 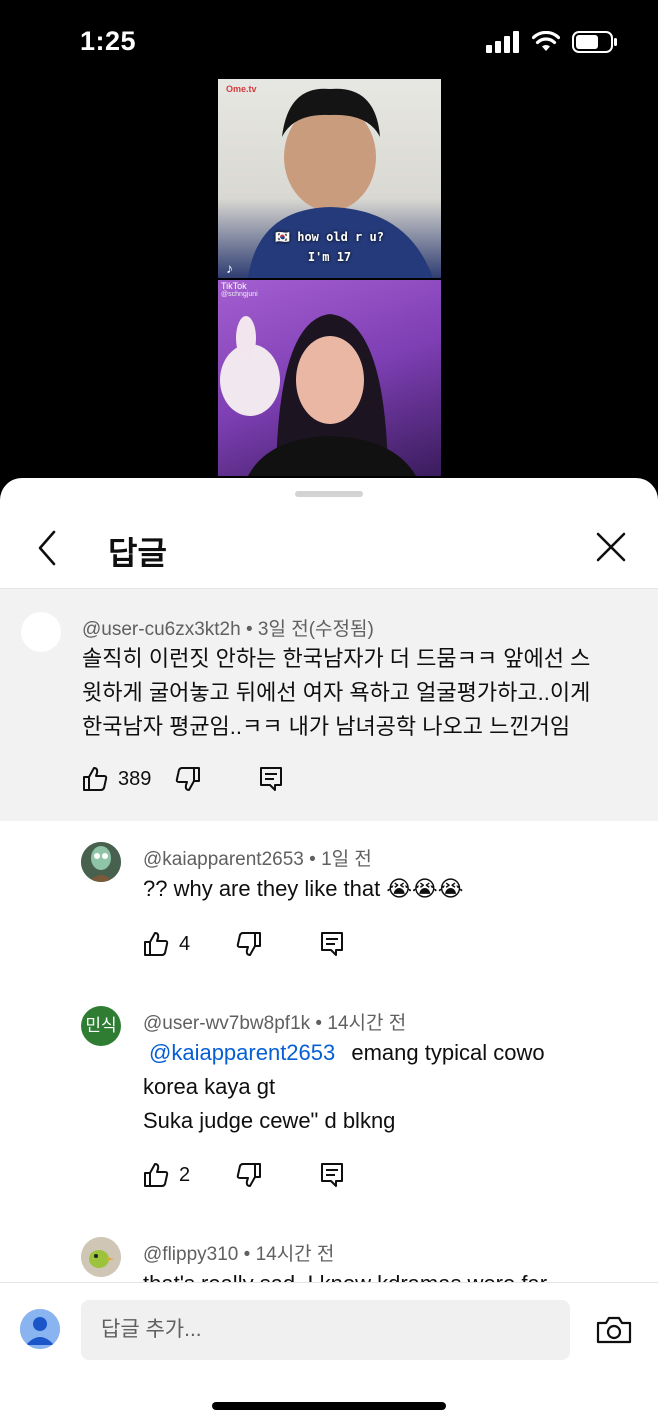 What do you see at coordinates (116, 779) in the screenshot?
I see `like-button: 389` at bounding box center [116, 779].